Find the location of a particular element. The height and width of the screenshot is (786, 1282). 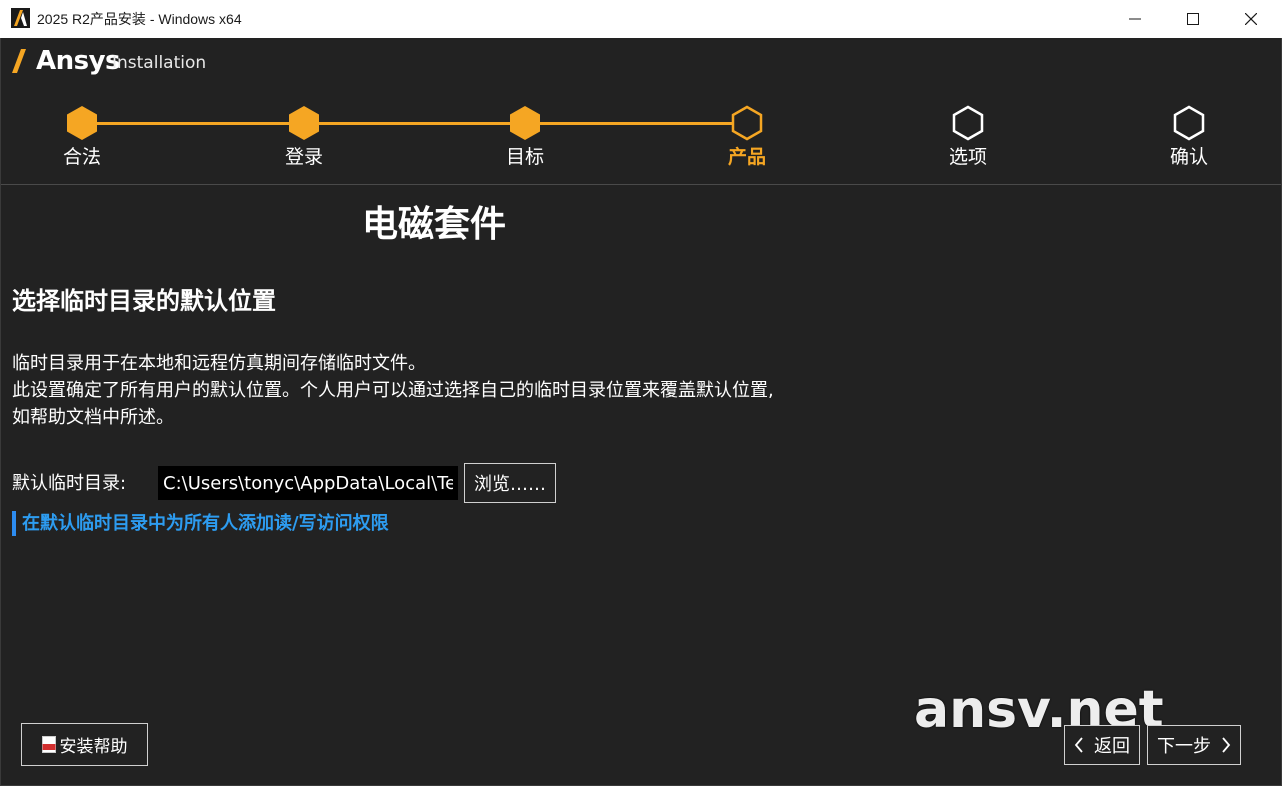

description-line: 如帮助文档中所述。 is located at coordinates (93, 417).